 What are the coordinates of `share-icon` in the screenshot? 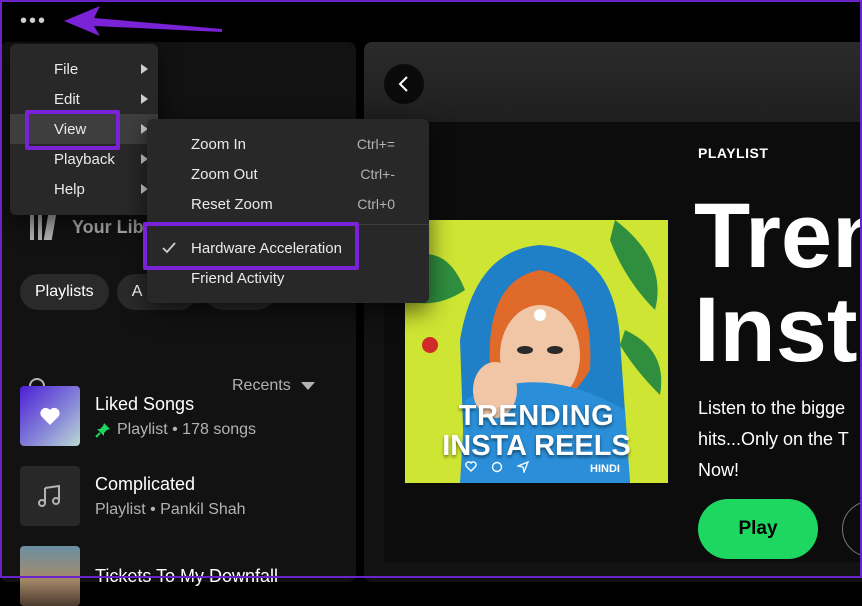 It's located at (523, 467).